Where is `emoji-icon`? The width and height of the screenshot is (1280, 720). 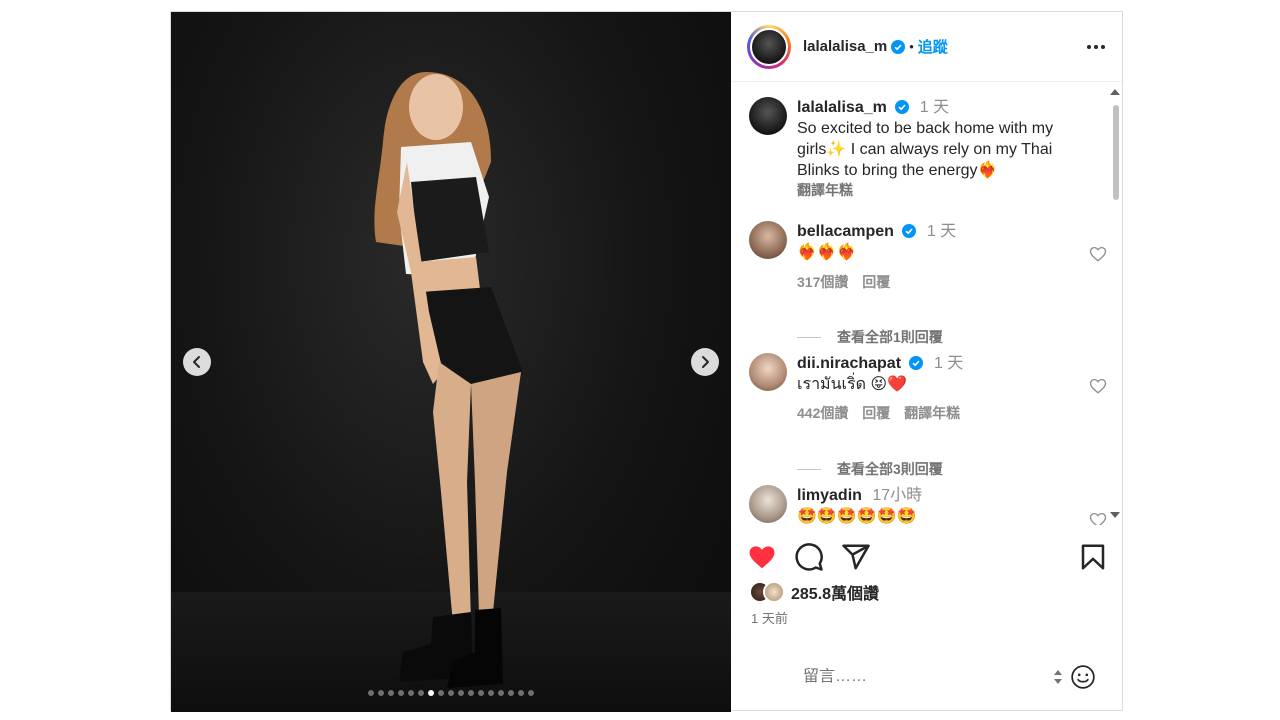
emoji-icon is located at coordinates (1083, 677).